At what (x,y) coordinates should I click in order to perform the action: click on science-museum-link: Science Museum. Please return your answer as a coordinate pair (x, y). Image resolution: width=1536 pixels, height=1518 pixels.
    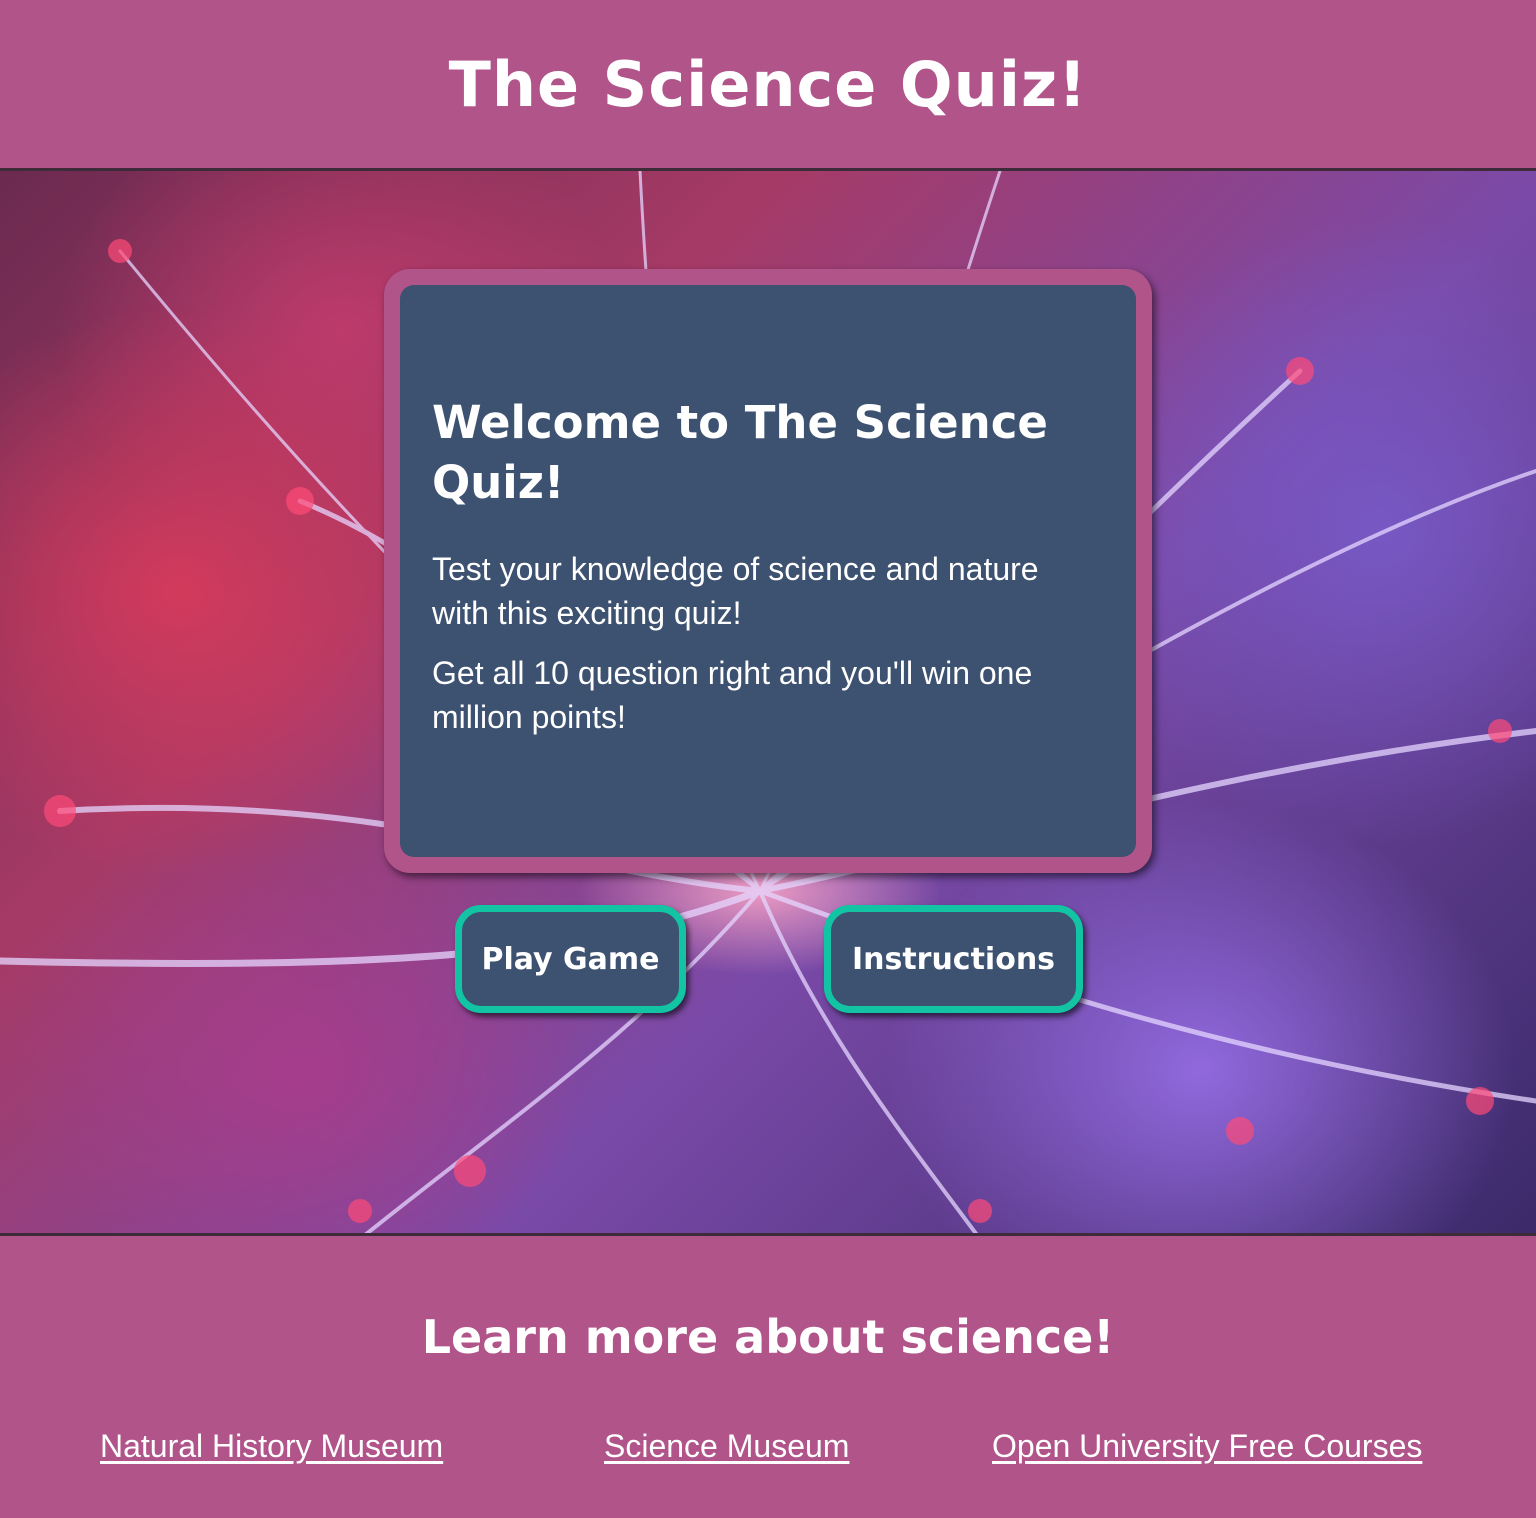
    Looking at the image, I should click on (726, 1446).